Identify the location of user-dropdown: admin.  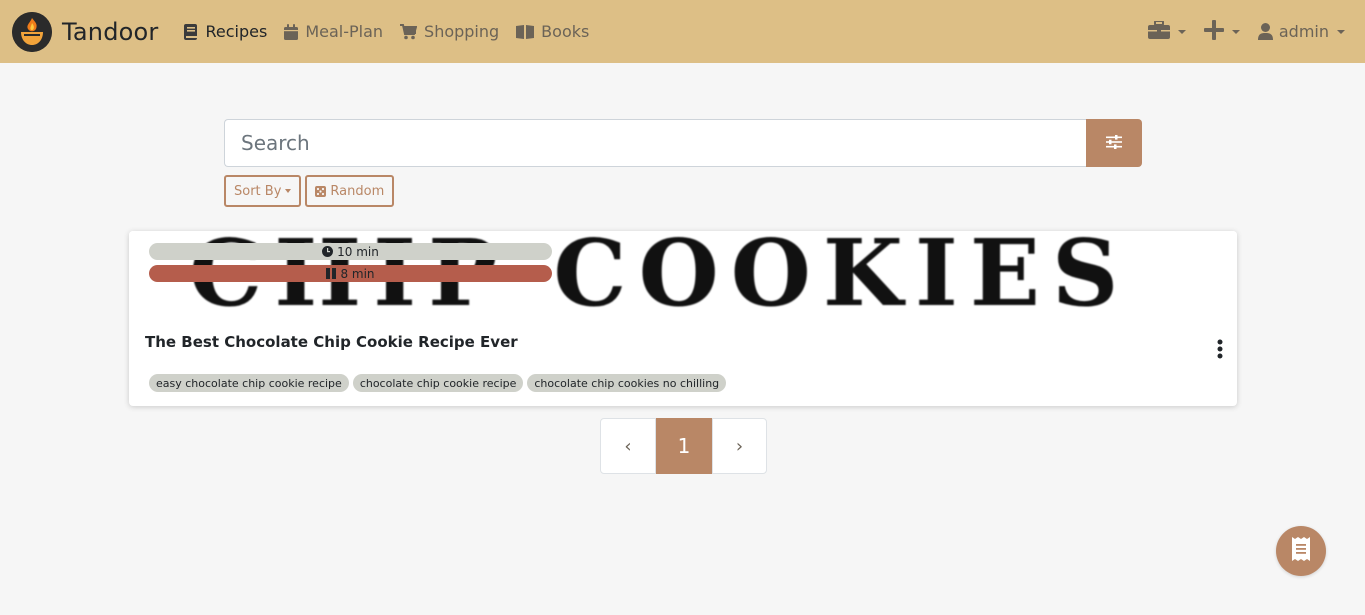
(1301, 31).